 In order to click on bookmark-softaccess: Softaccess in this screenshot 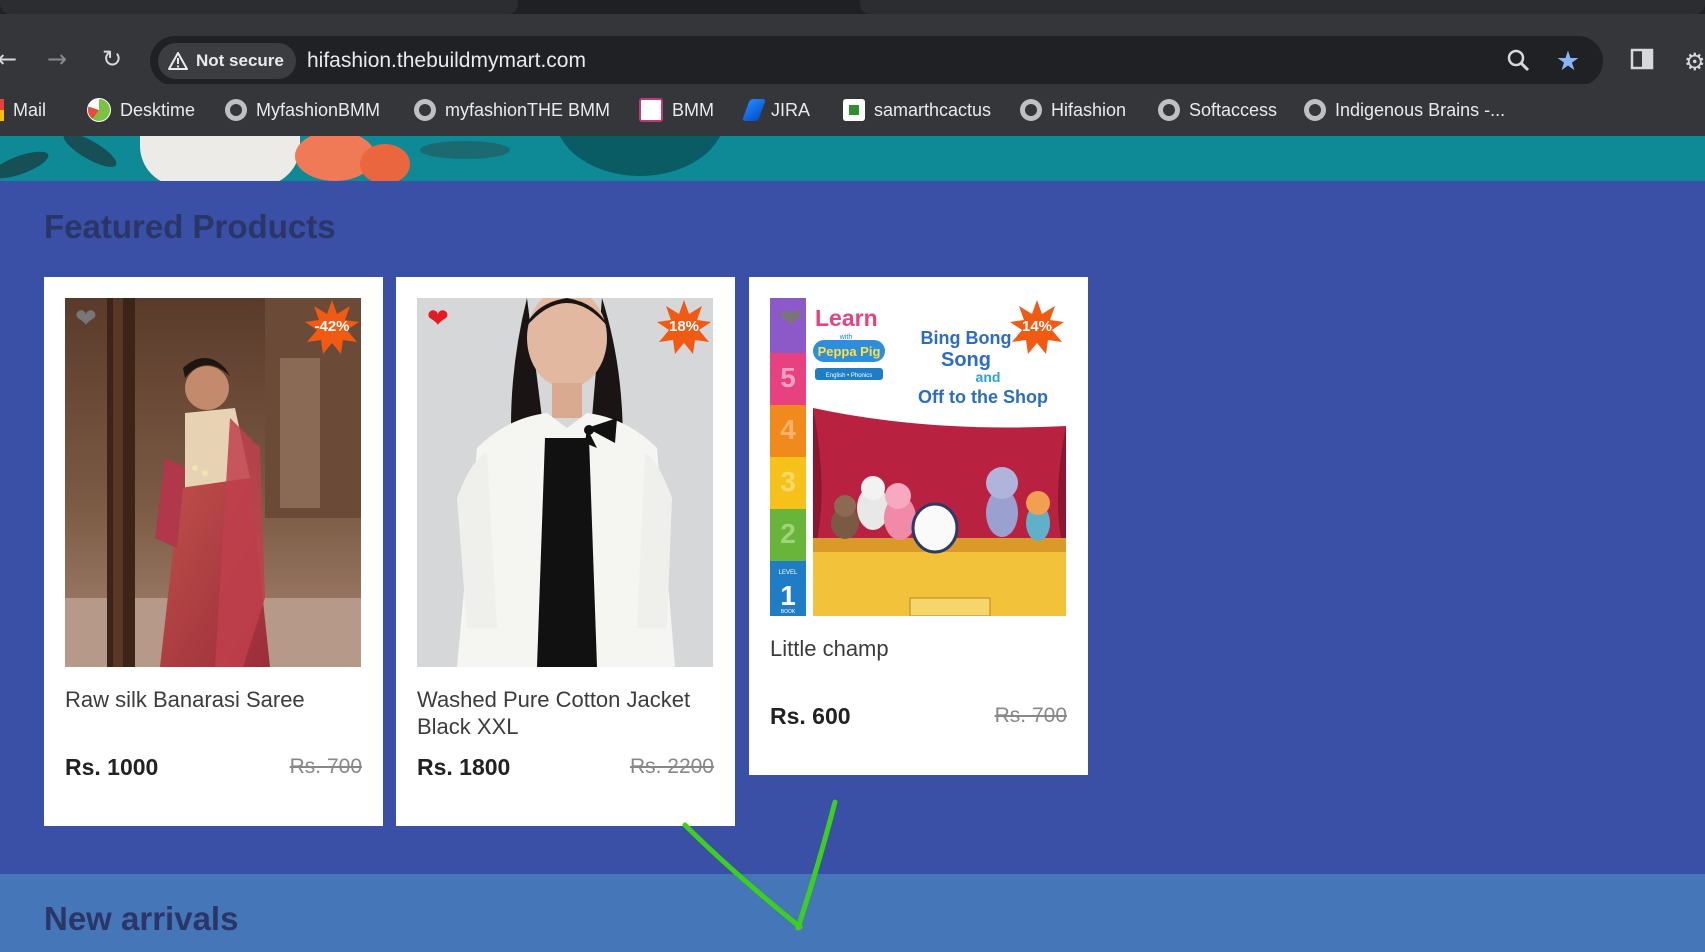, I will do `click(1217, 110)`.